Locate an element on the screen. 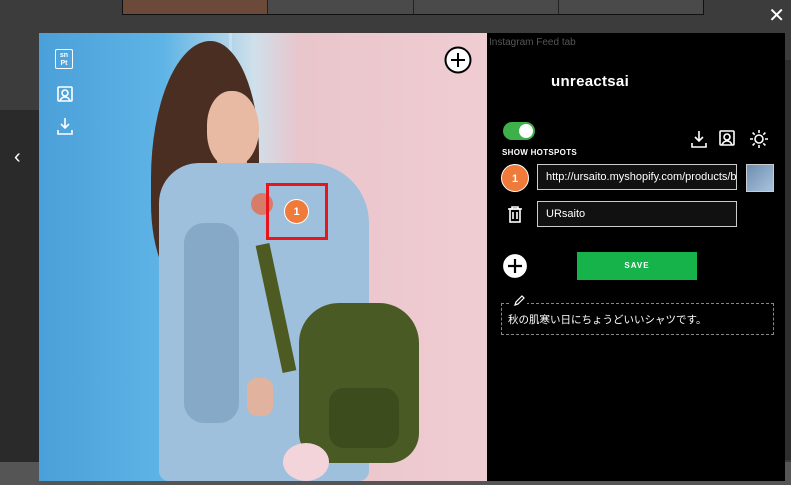 The width and height of the screenshot is (791, 485). hotspot-highlight: 1 is located at coordinates (297, 211).